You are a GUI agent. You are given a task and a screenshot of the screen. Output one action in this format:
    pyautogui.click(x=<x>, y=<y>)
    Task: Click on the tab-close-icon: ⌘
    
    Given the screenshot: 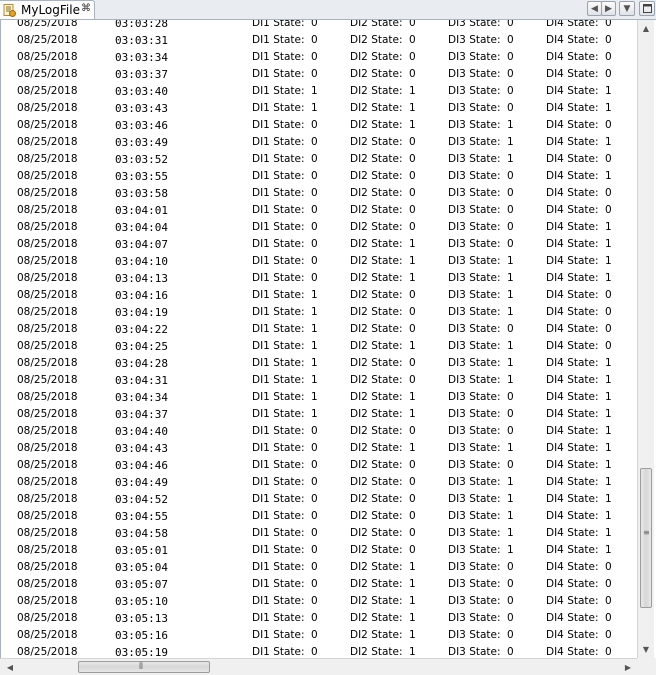 What is the action you would take?
    pyautogui.click(x=86, y=8)
    